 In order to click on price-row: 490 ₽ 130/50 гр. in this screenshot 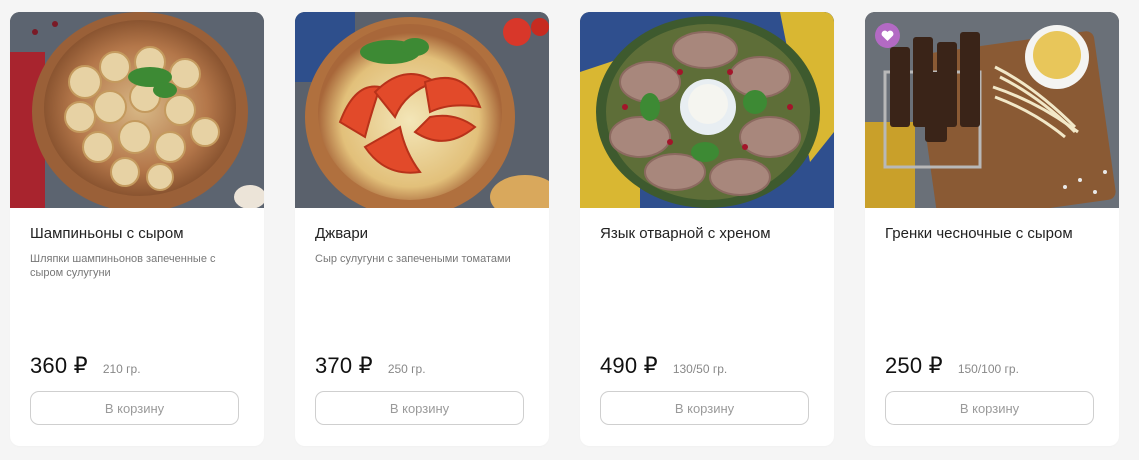, I will do `click(663, 366)`.